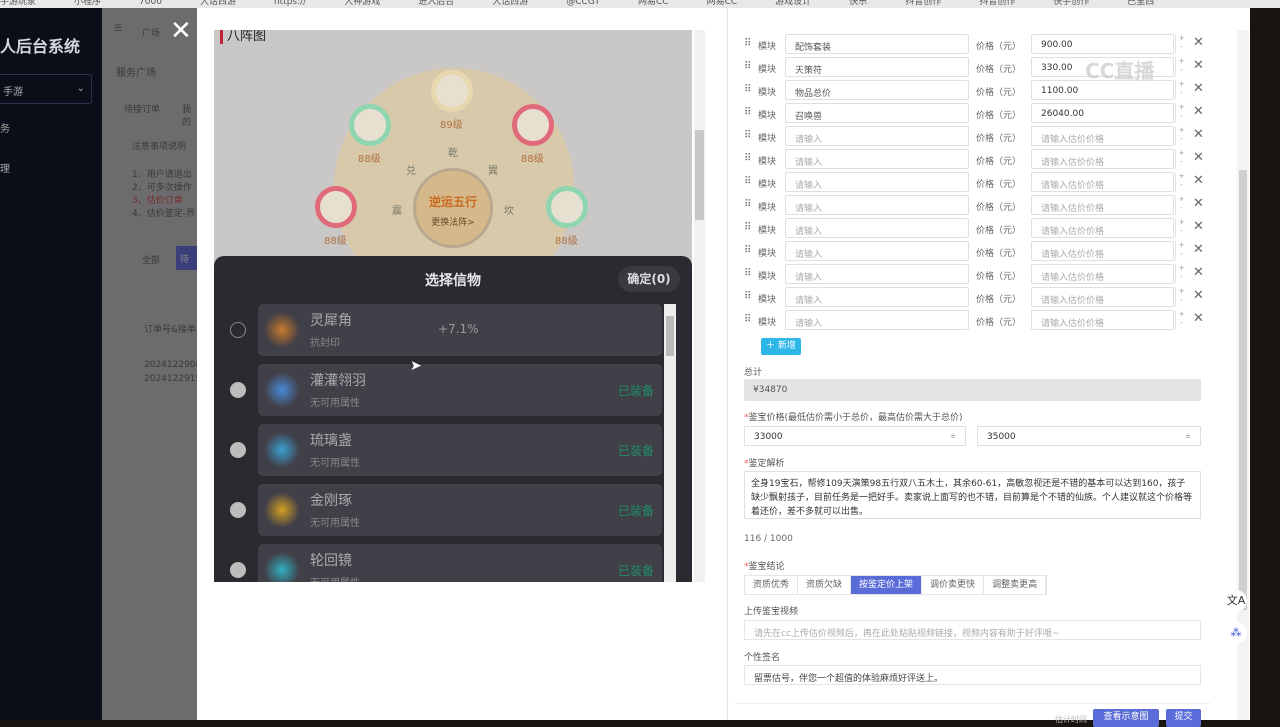 The width and height of the screenshot is (1280, 727). Describe the element at coordinates (5, 167) in the screenshot. I see `sidebar-item: 理` at that location.